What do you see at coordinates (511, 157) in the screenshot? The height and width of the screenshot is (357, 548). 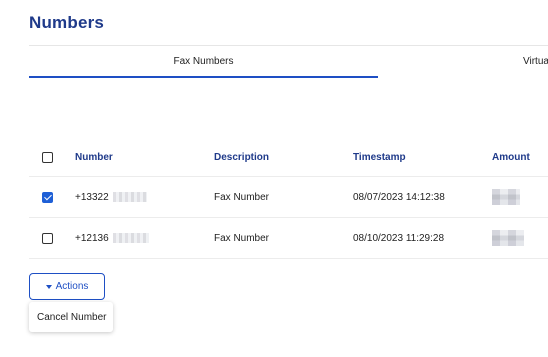 I see `column-header-amount: Amount` at bounding box center [511, 157].